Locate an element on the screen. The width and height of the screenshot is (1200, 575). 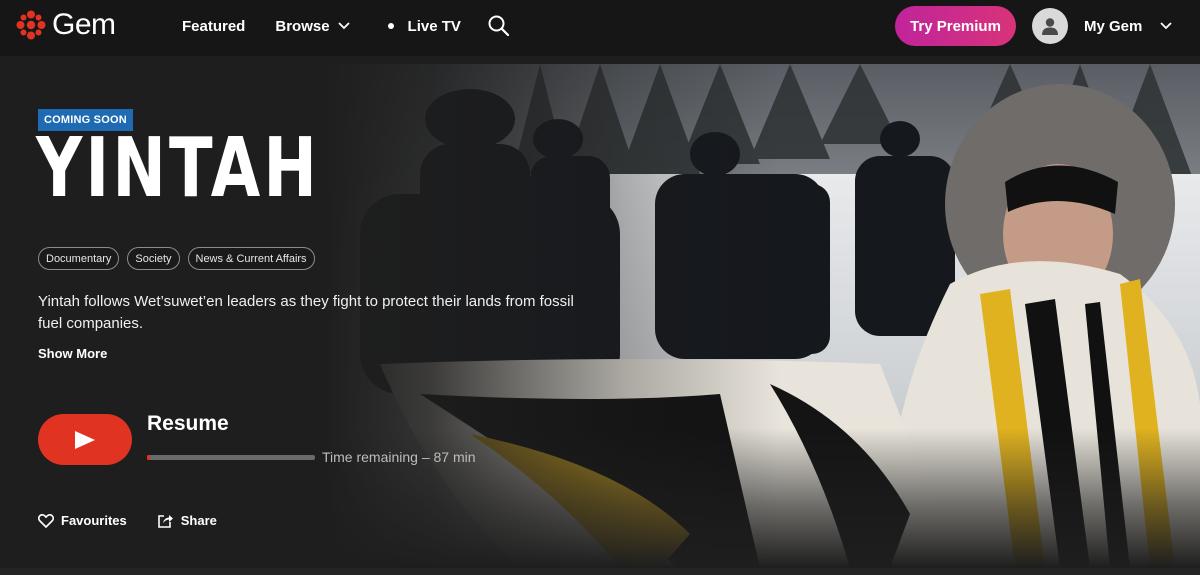
main-nav: Featured Browse Live TV is located at coordinates (321, 26).